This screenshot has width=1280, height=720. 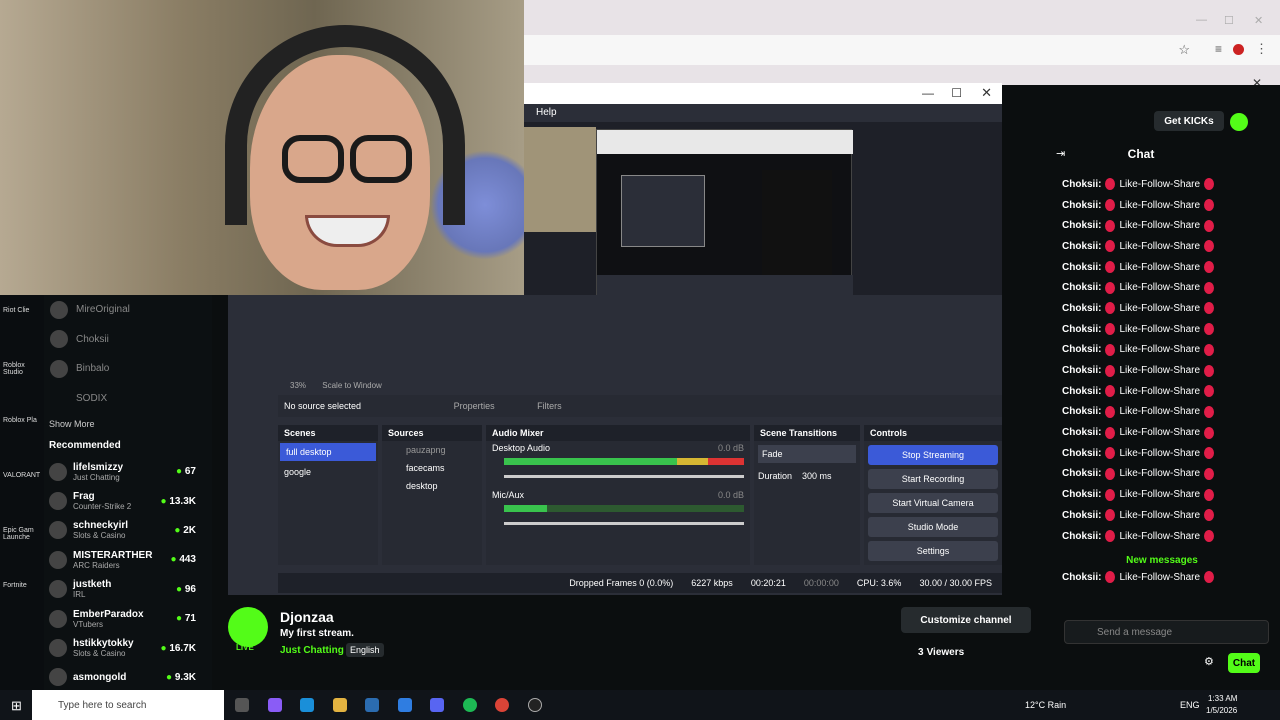 I want to click on window-close-icon: ✕, so click(x=1258, y=20).